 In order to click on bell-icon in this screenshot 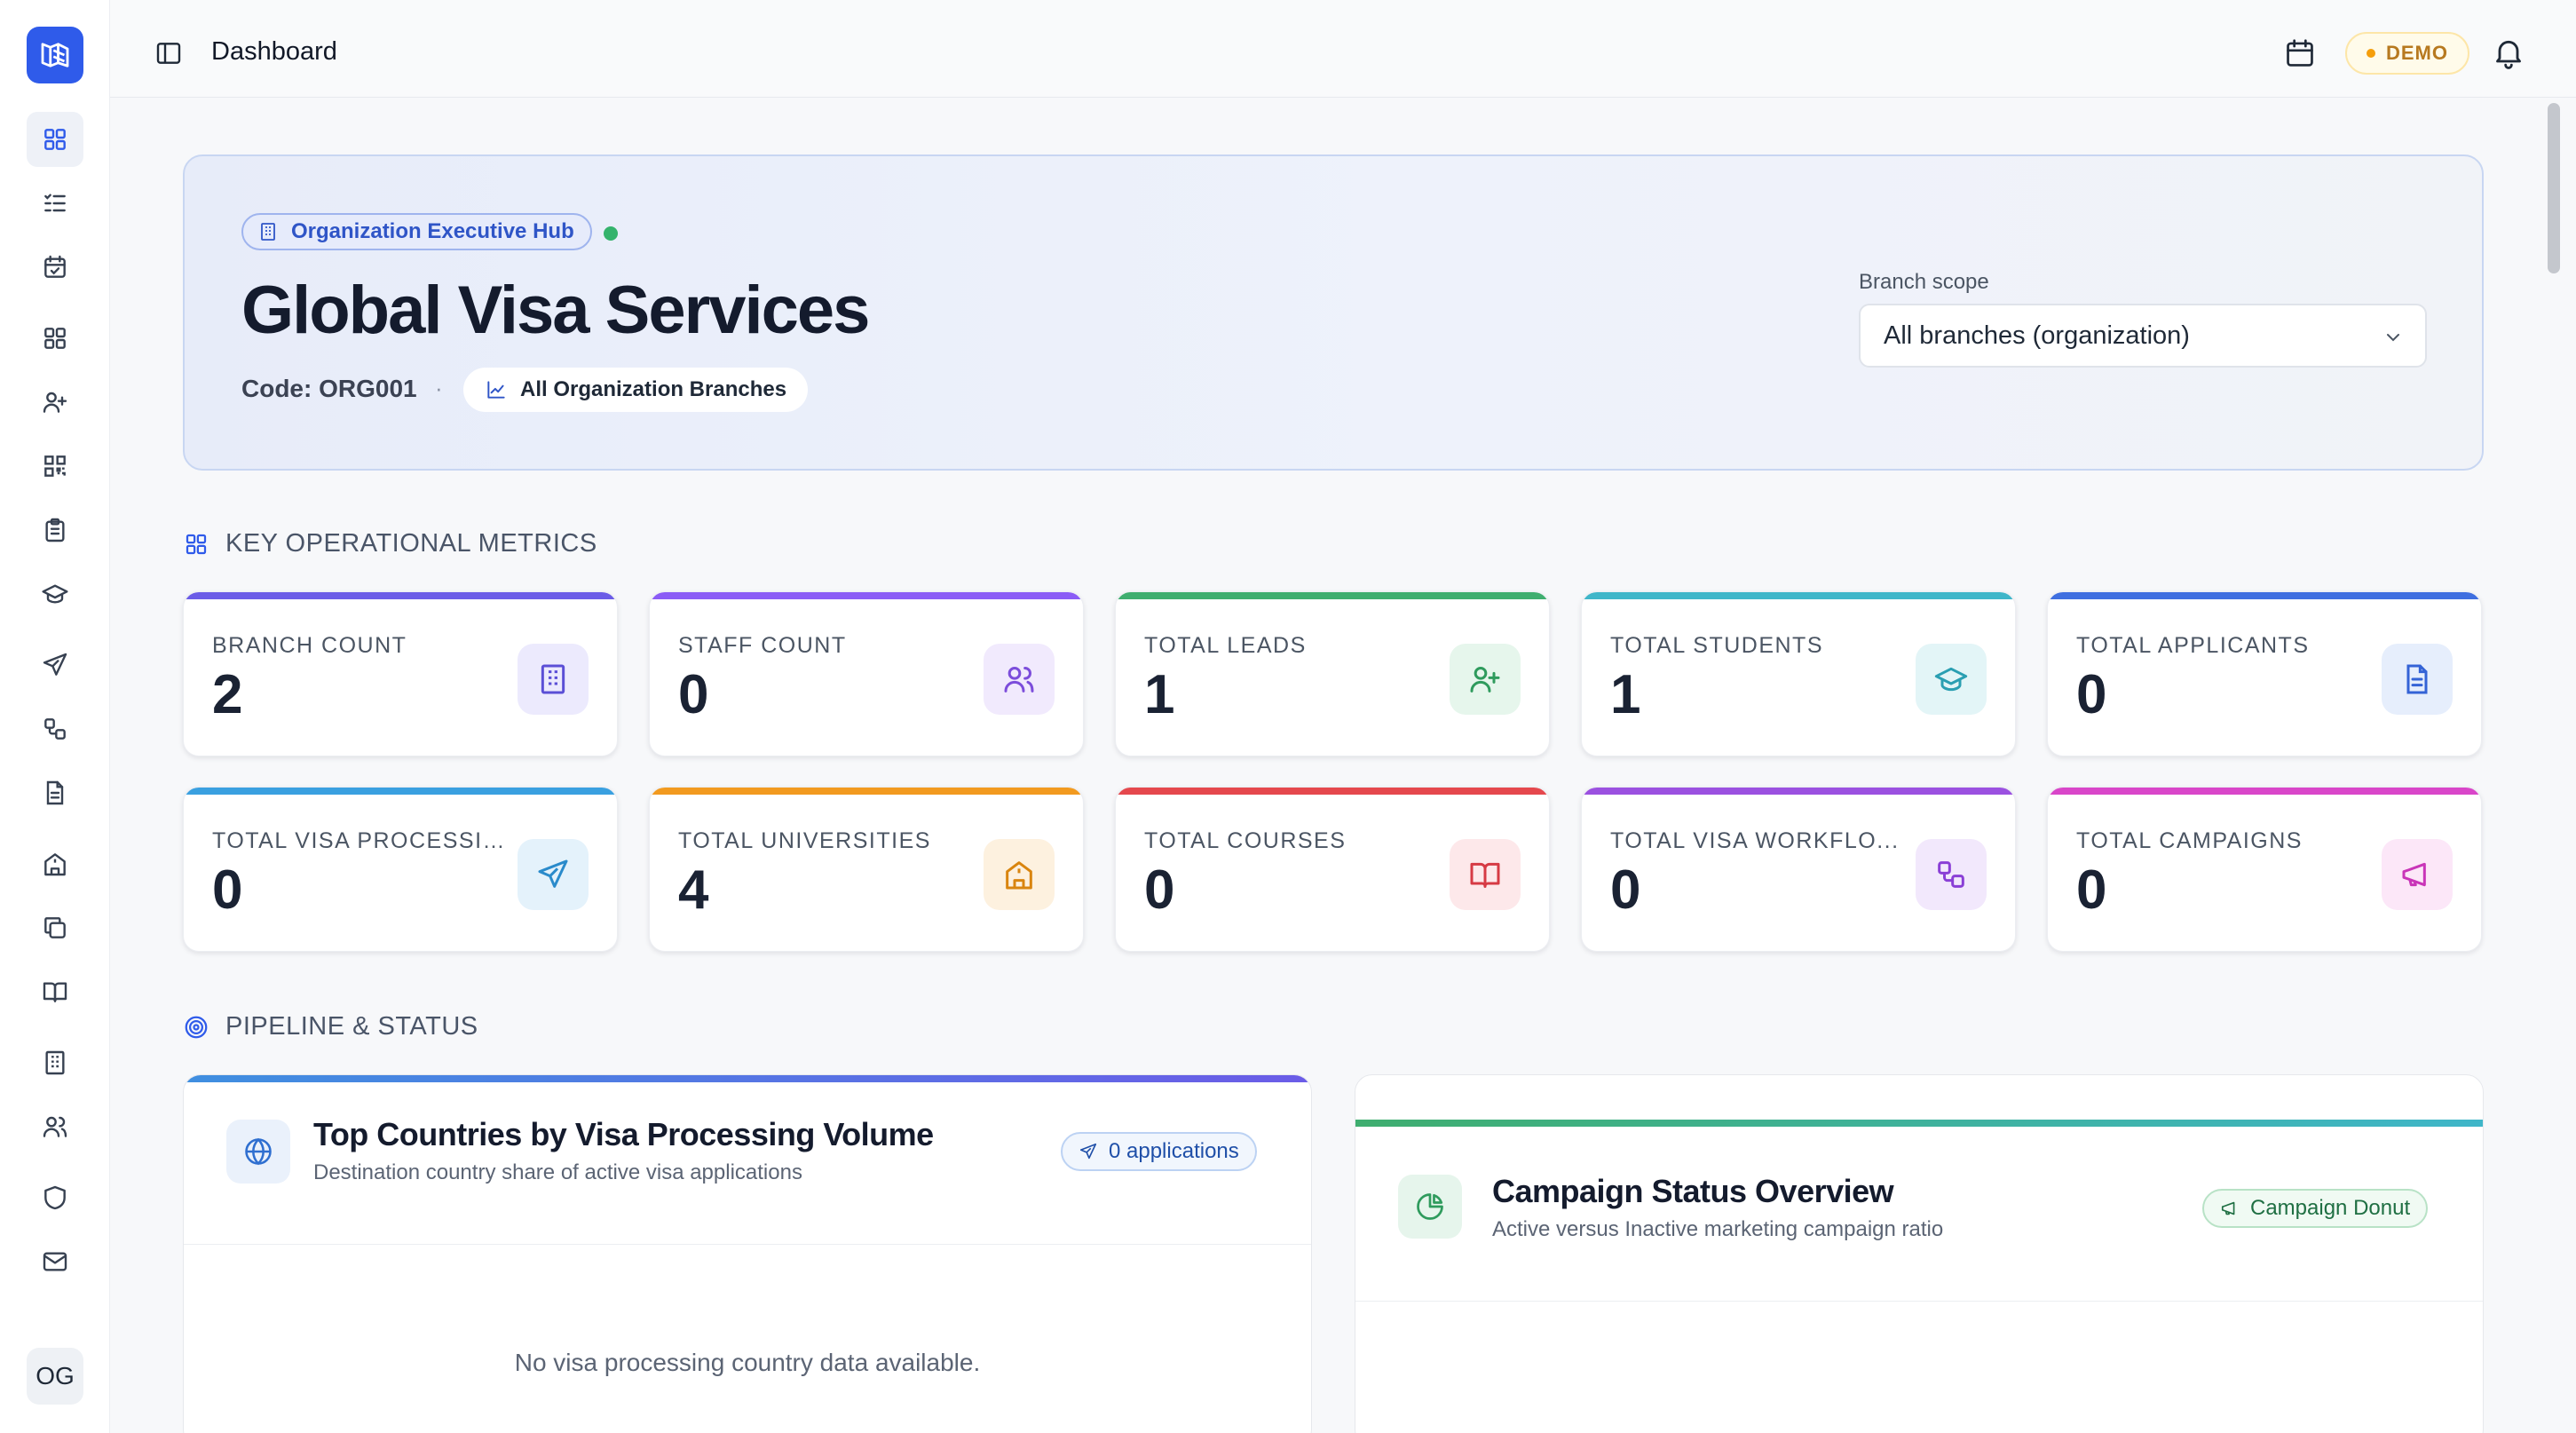, I will do `click(2508, 52)`.